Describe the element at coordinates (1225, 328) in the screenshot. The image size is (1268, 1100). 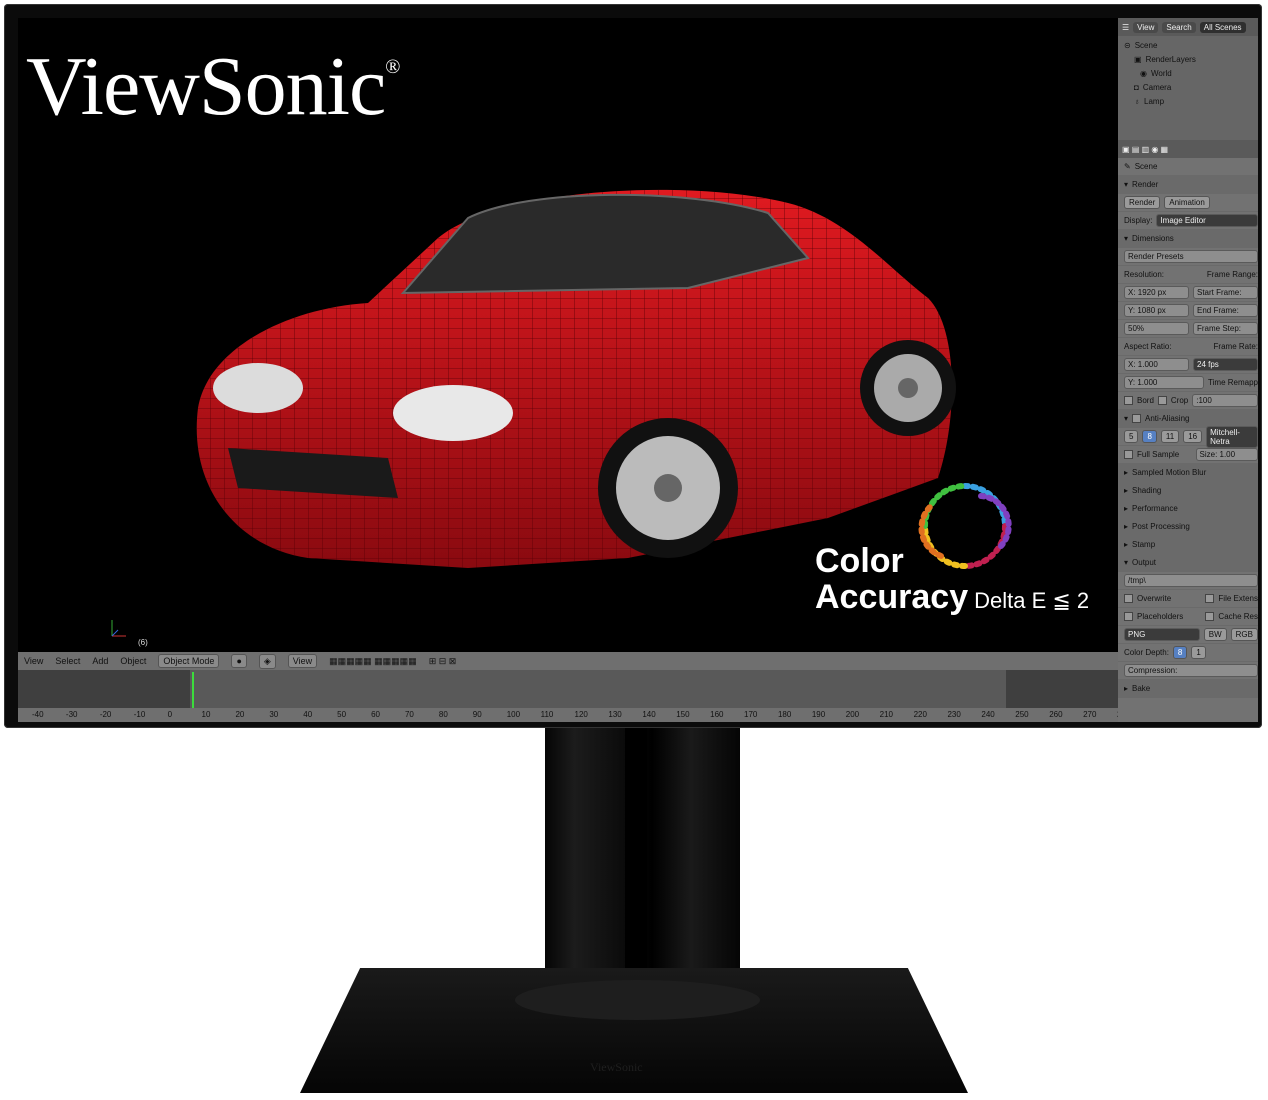
I see `frame-step-field: Frame Step:` at that location.